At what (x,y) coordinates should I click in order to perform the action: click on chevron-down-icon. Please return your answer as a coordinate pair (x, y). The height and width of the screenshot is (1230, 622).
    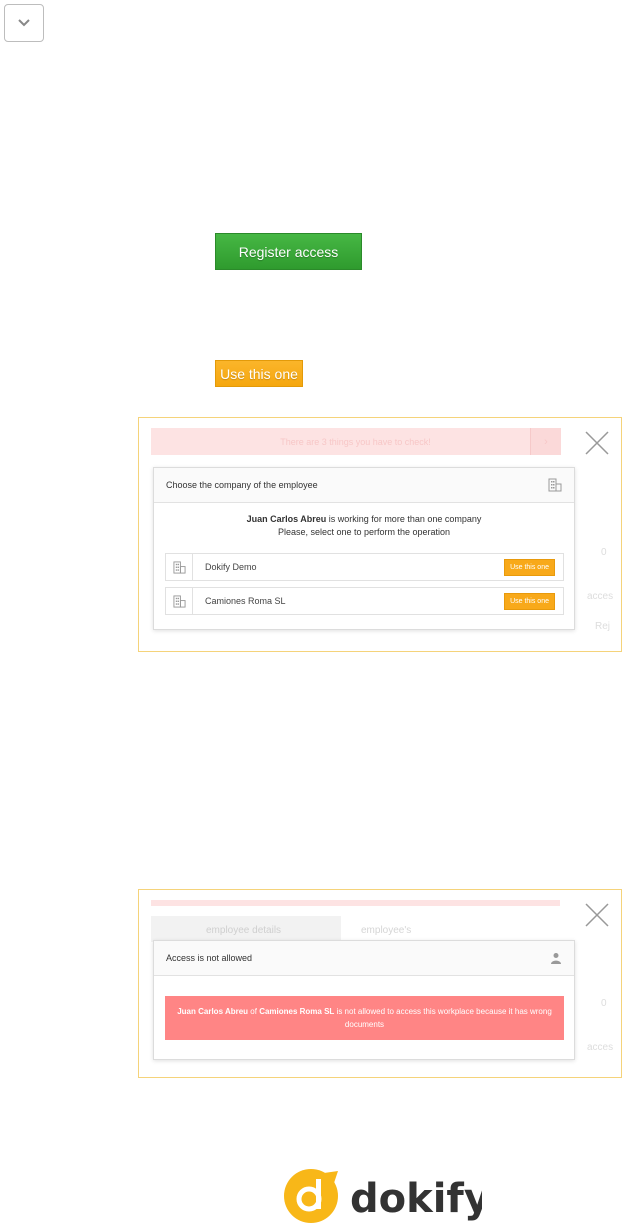
    Looking at the image, I should click on (24, 23).